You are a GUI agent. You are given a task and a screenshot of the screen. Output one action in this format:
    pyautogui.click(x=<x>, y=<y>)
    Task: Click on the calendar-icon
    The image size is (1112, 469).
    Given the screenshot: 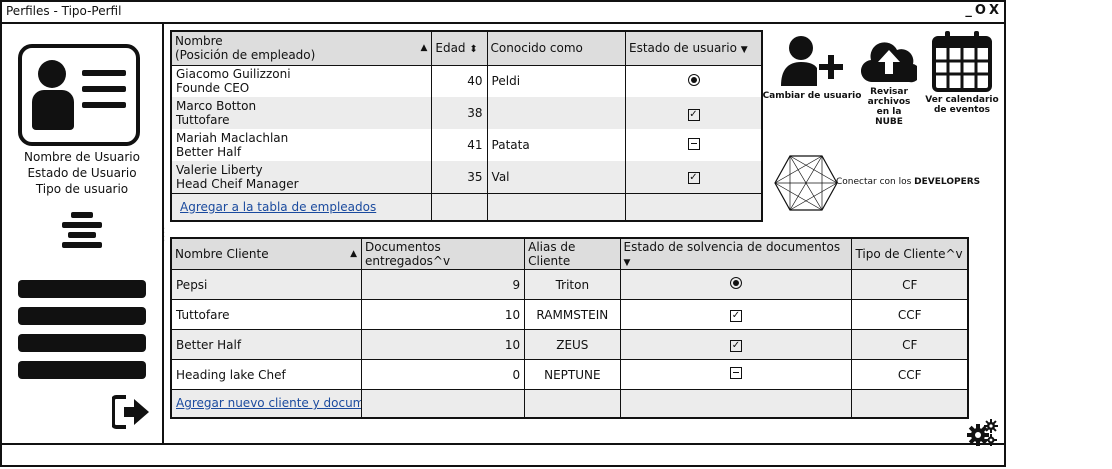 What is the action you would take?
    pyautogui.click(x=962, y=61)
    